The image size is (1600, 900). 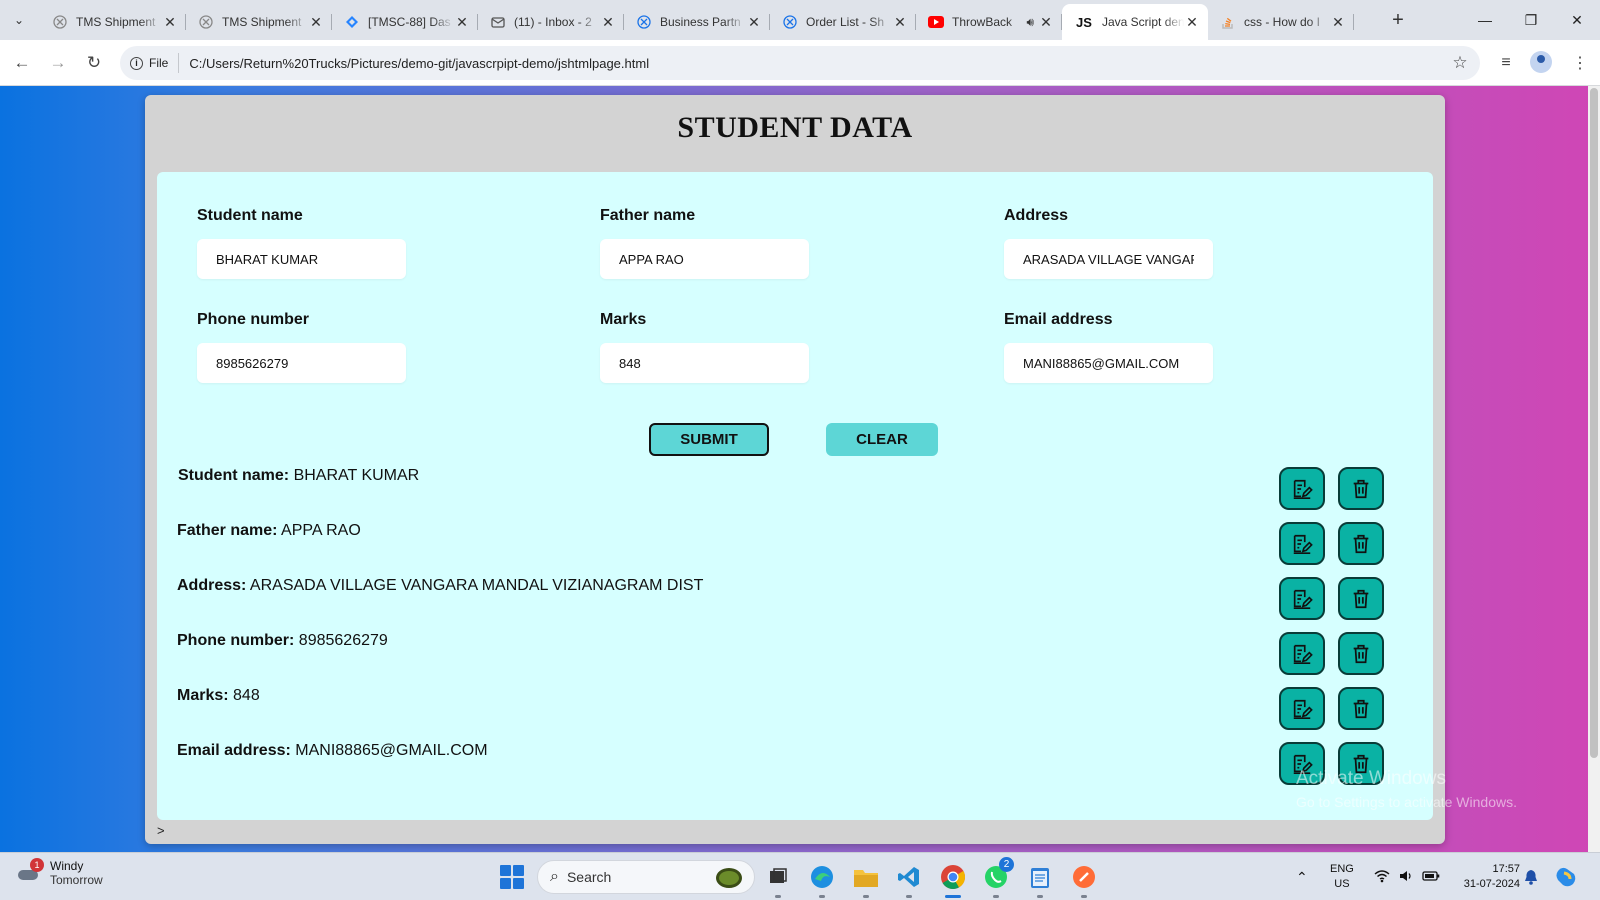 I want to click on tab: Order List - Sh ✕, so click(x=843, y=22).